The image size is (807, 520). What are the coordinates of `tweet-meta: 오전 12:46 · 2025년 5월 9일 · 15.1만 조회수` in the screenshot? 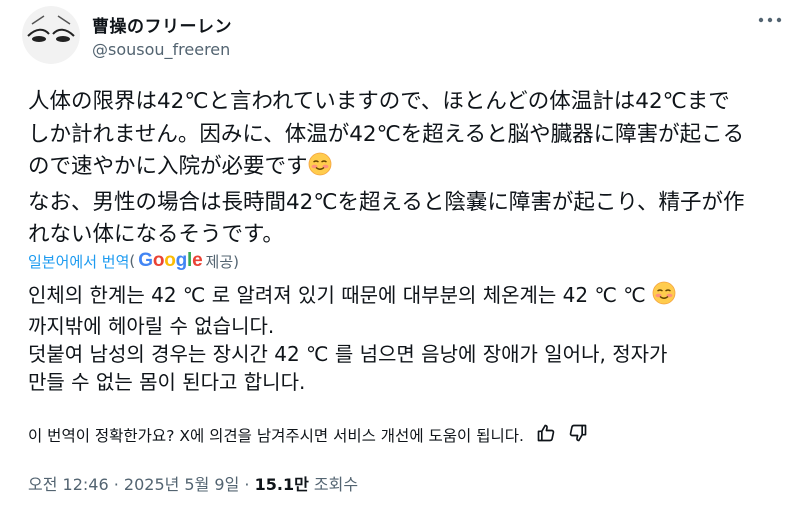 It's located at (193, 483).